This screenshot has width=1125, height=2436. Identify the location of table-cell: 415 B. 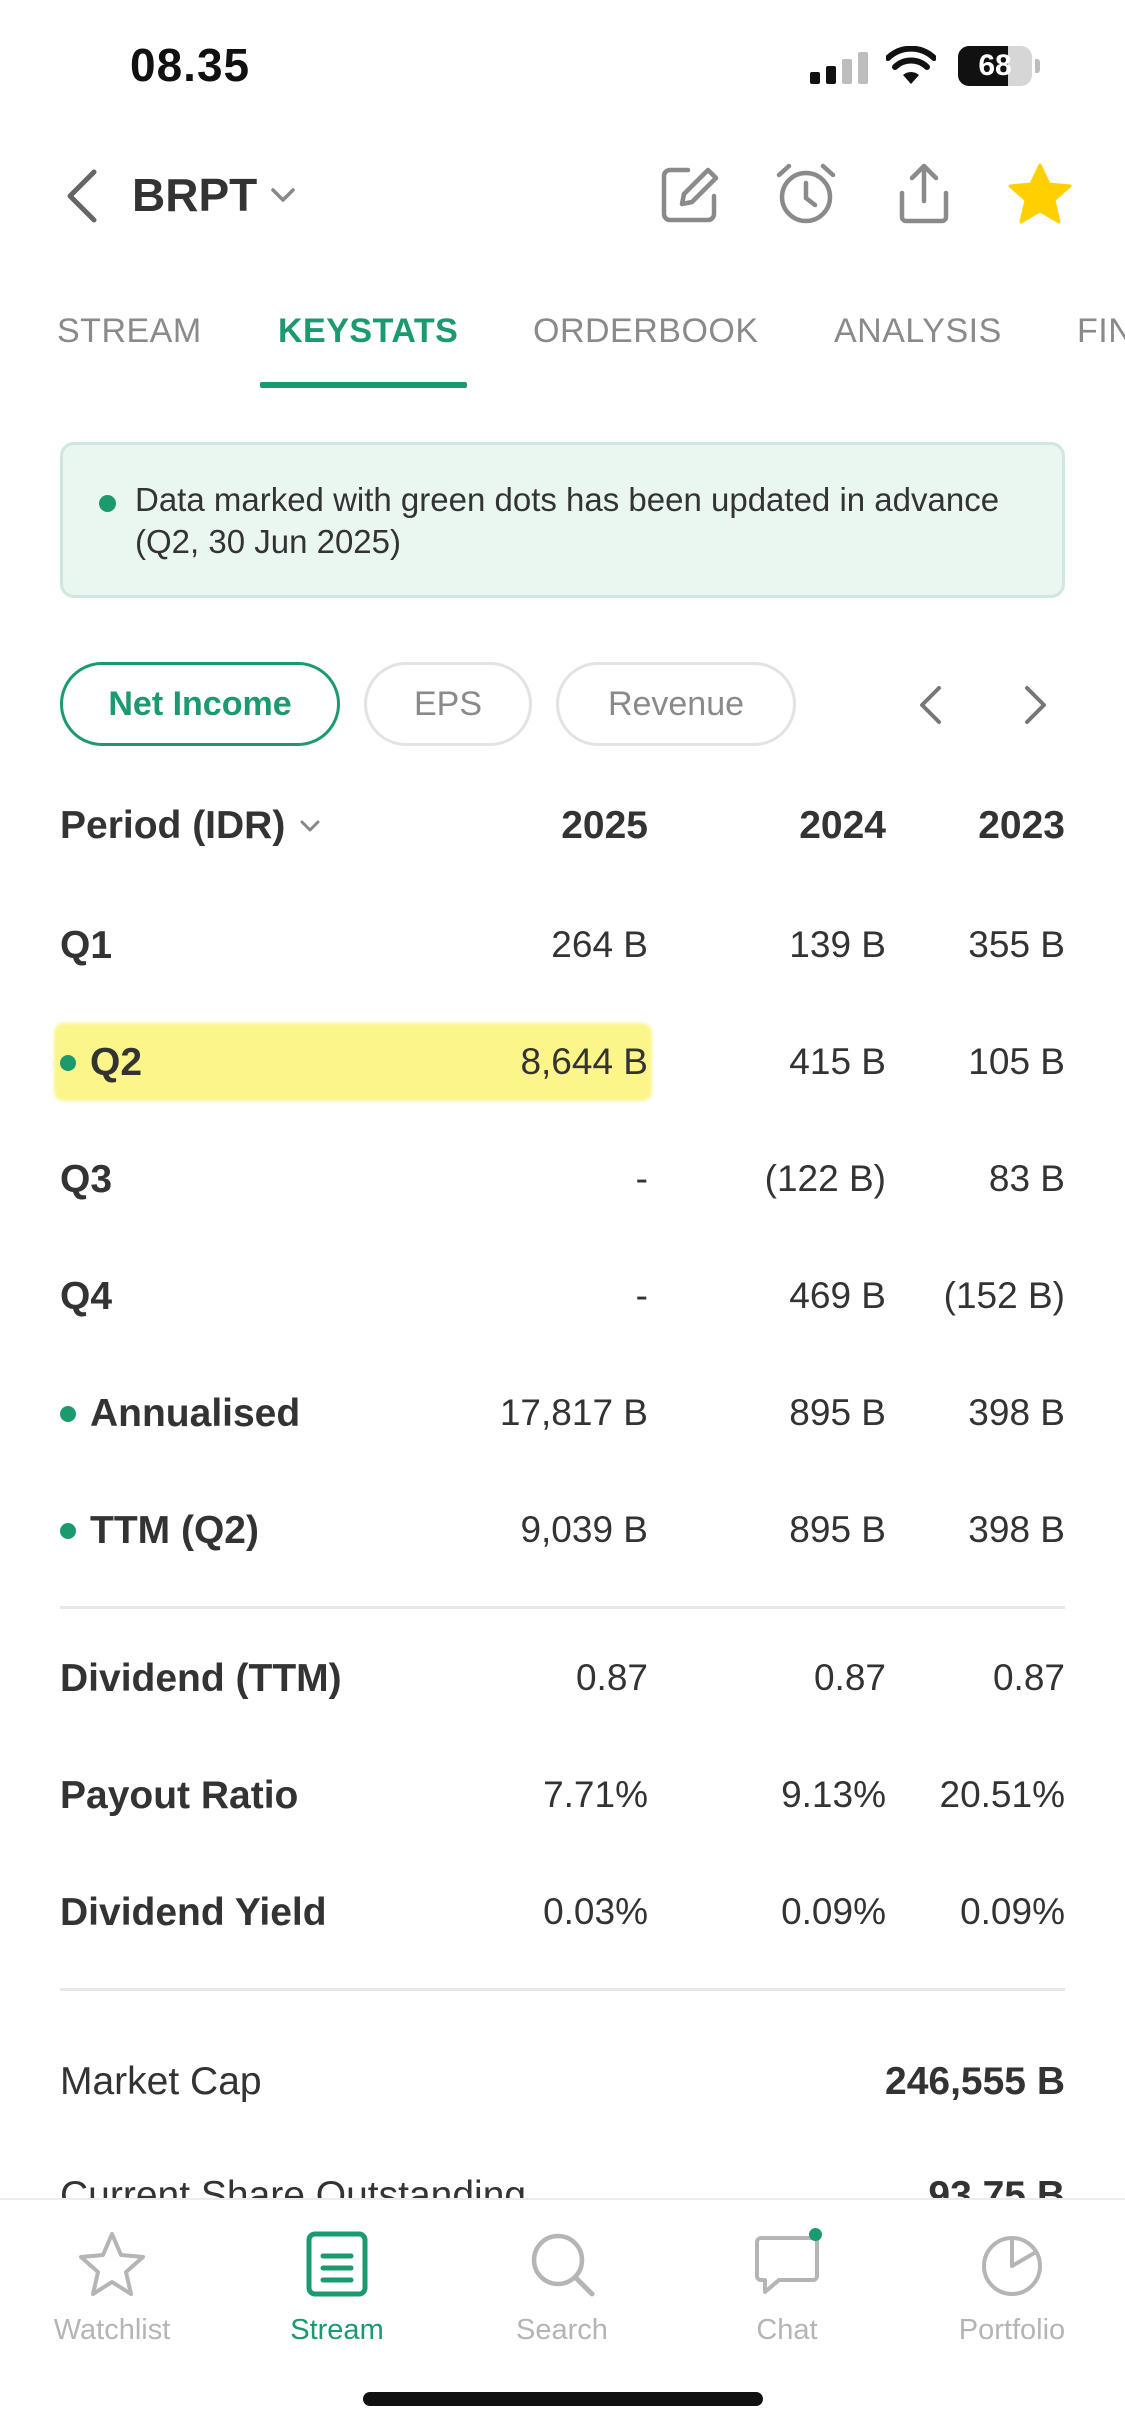
(837, 1061).